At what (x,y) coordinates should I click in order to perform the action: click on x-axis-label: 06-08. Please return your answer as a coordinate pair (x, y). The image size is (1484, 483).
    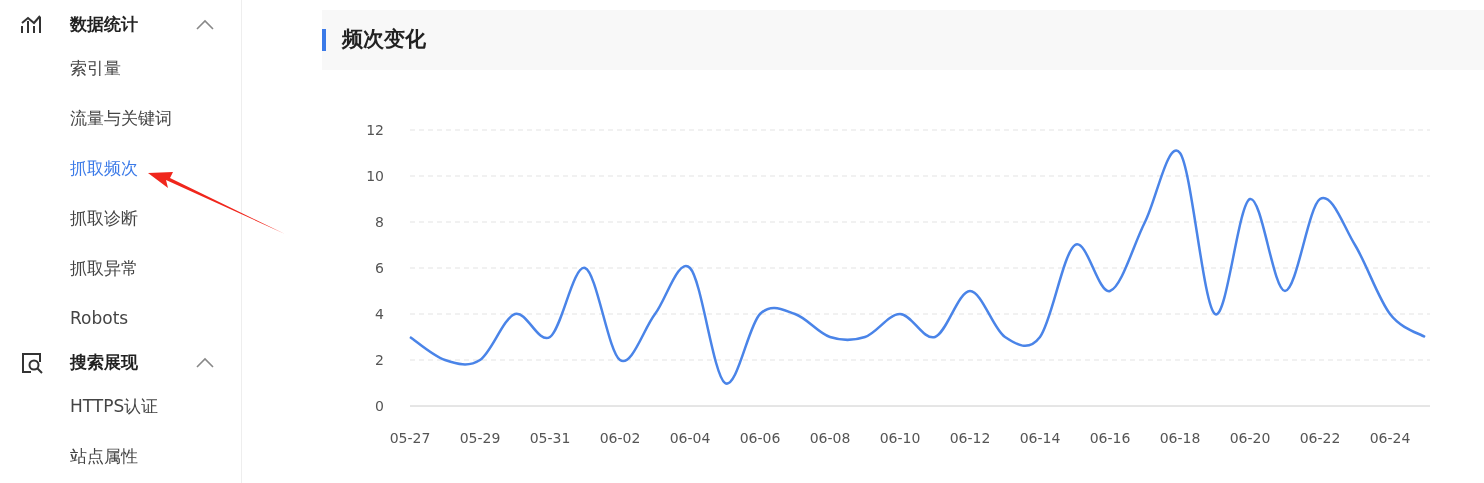
    Looking at the image, I should click on (830, 438).